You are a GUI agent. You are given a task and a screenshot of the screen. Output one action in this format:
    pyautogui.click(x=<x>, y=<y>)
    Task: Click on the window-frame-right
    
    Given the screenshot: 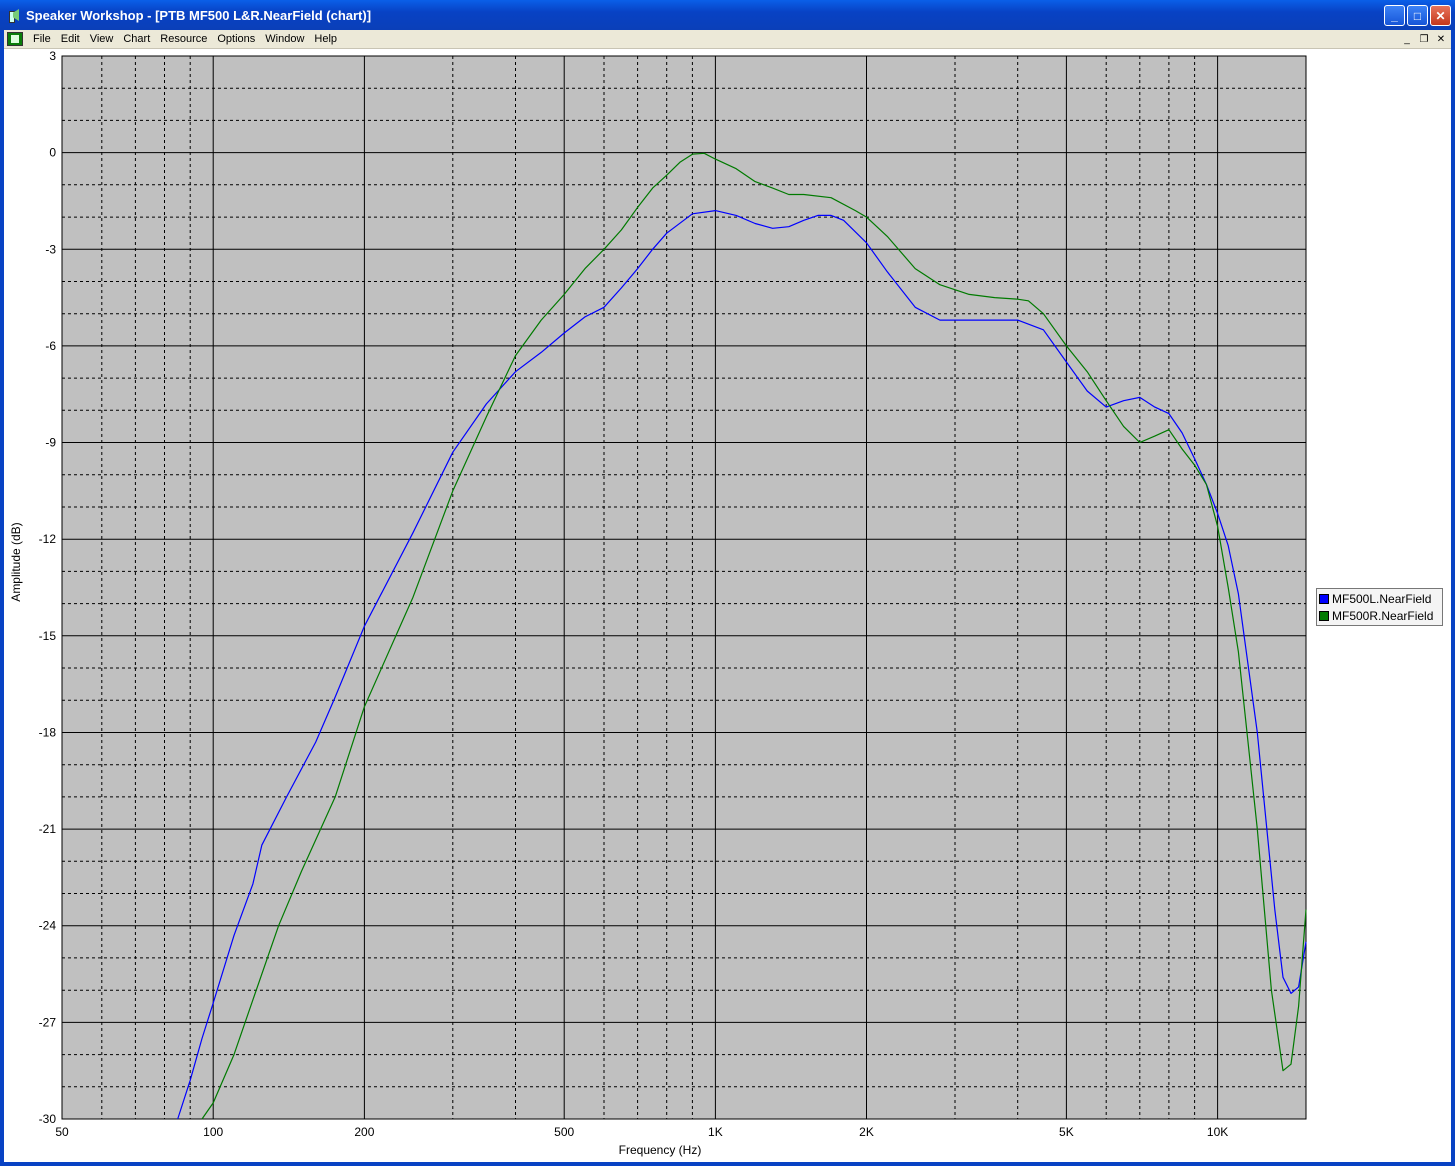 What is the action you would take?
    pyautogui.click(x=1453, y=598)
    